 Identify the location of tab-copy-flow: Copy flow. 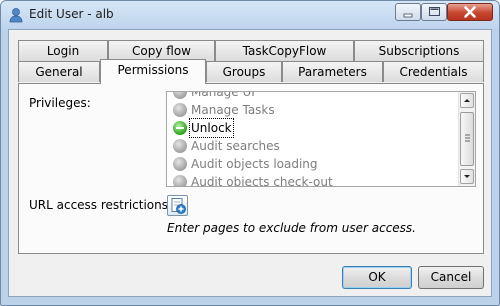
(161, 50).